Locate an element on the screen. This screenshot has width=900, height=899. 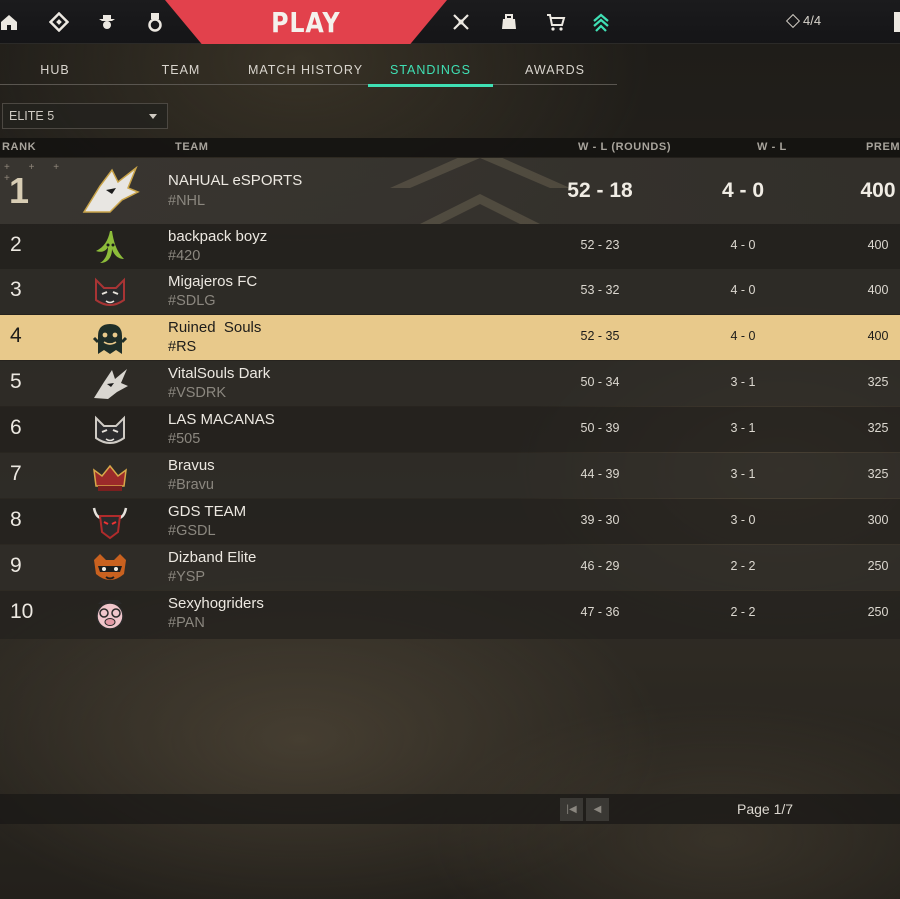
team-name: Bravus is located at coordinates (191, 465).